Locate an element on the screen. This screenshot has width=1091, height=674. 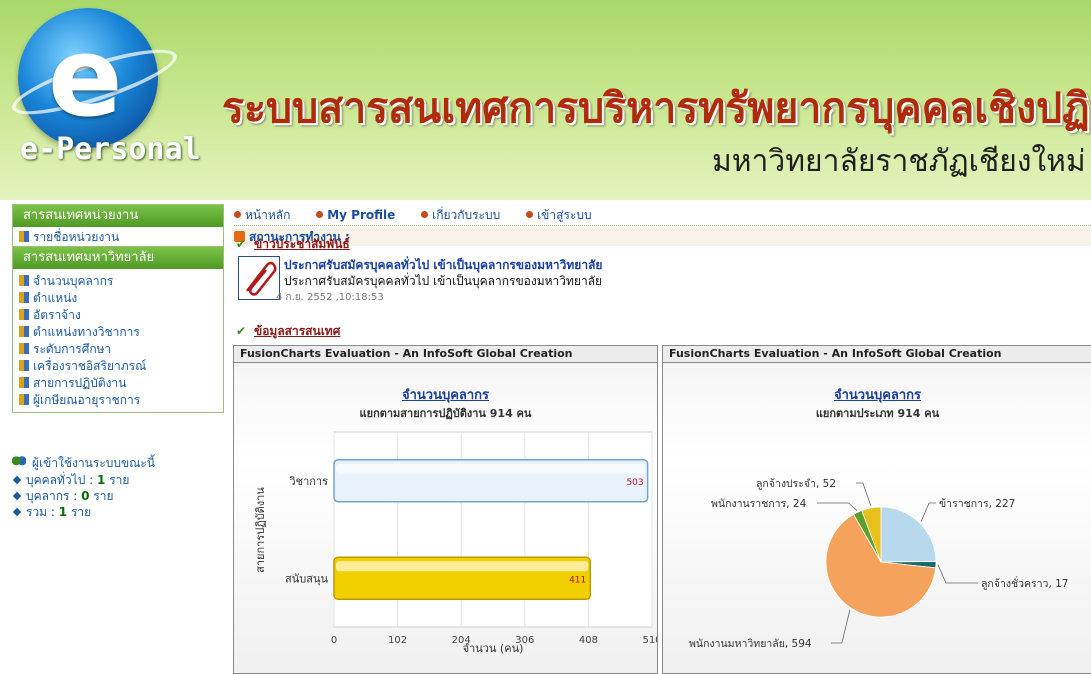
sidebar-item-employment-rate: อัตราจ้าง is located at coordinates (118, 315).